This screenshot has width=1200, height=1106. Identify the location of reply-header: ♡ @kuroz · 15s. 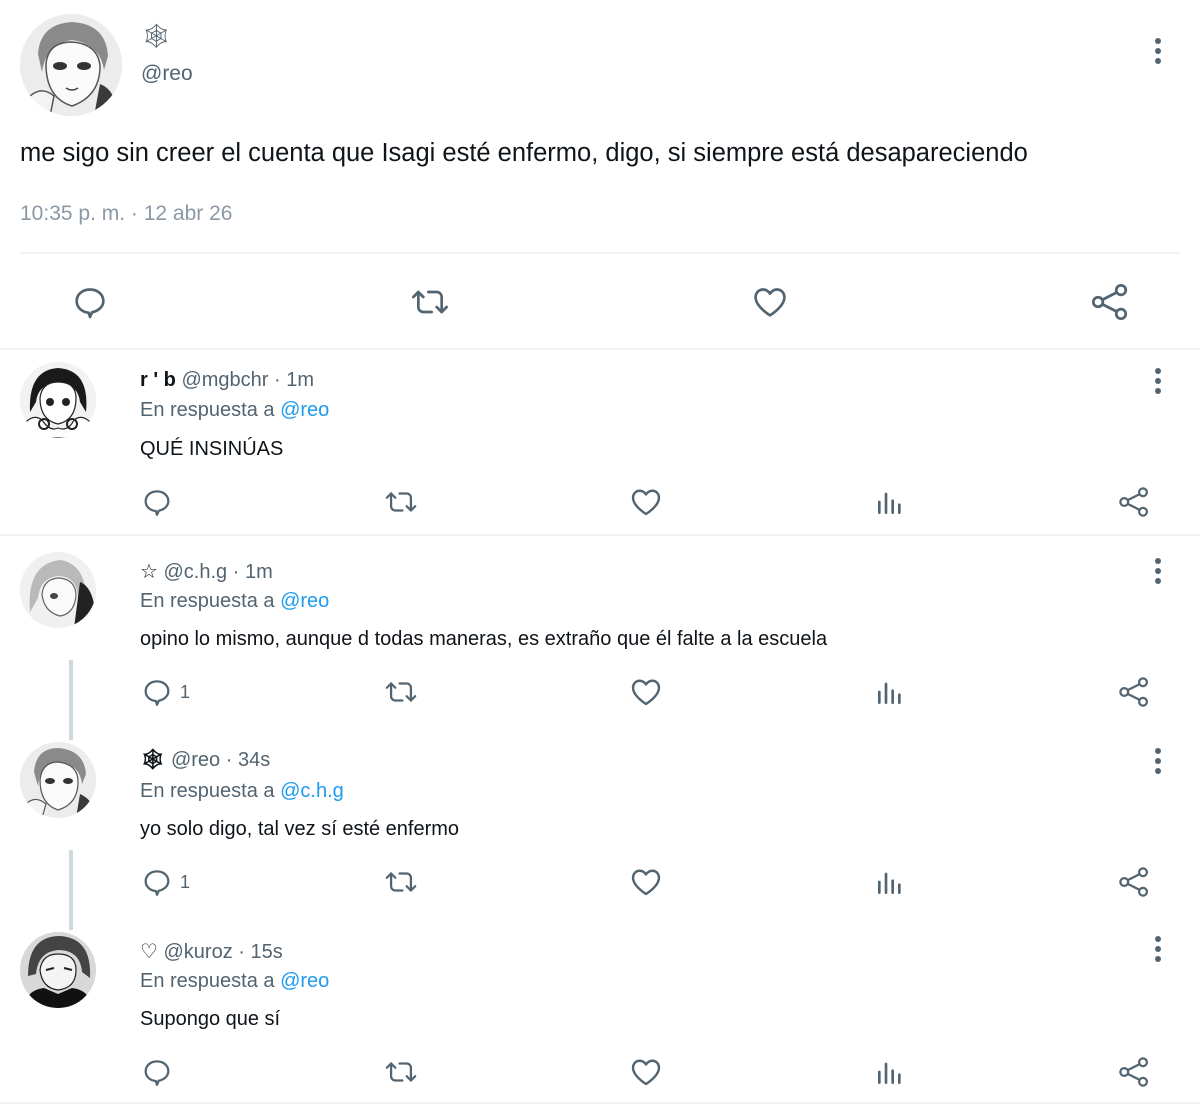
(211, 952).